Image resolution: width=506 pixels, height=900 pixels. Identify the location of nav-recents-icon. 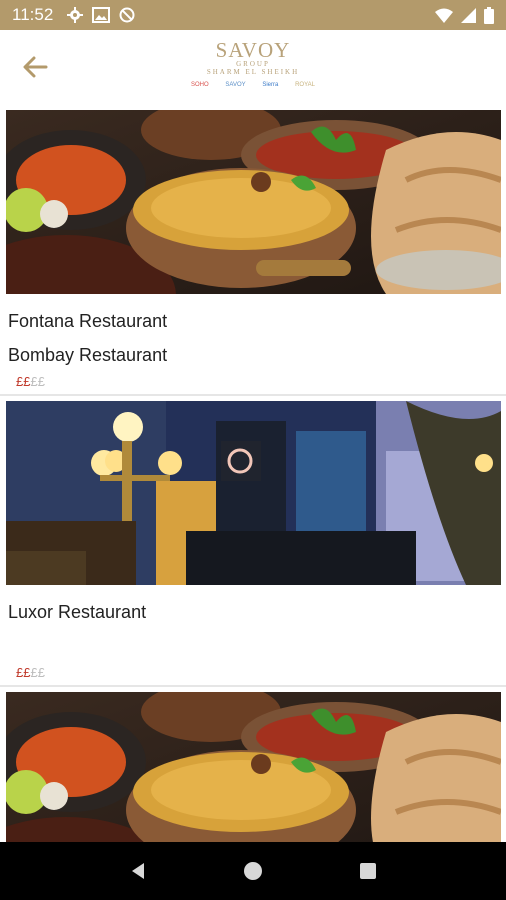
(368, 871).